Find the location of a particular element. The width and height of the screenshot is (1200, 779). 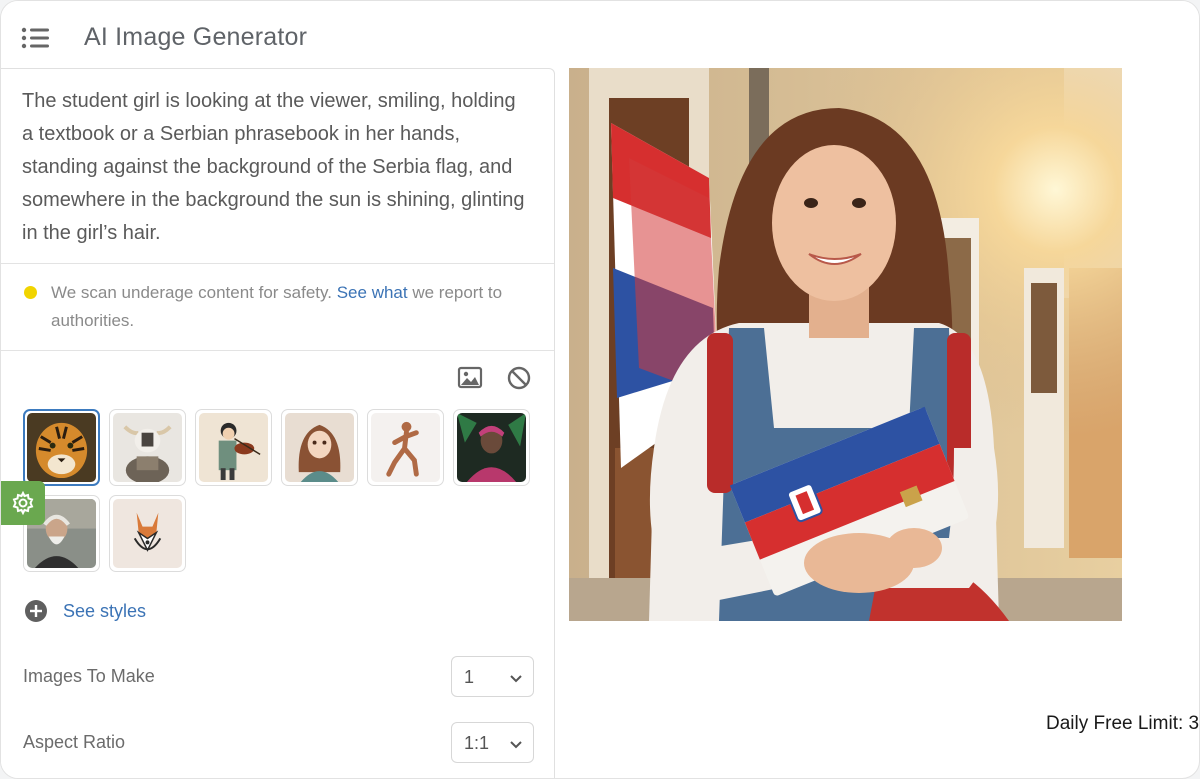

prohibit-icon is located at coordinates (519, 378).